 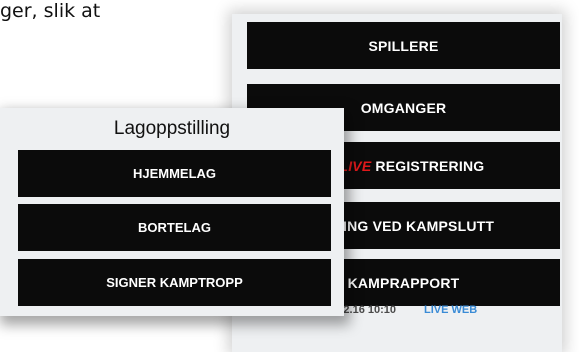 What do you see at coordinates (174, 227) in the screenshot?
I see `away-team-button: BORTELAG` at bounding box center [174, 227].